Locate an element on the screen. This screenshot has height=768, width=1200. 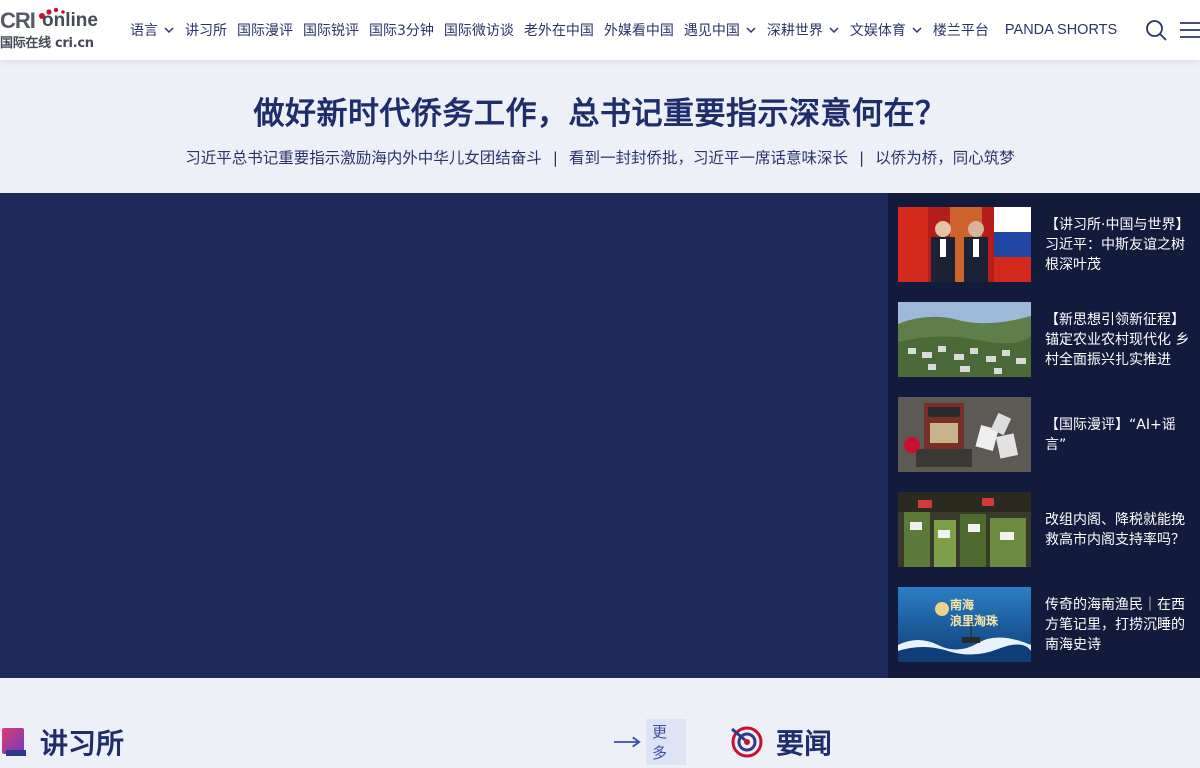
nav-item-meet-china: 遇见中国 is located at coordinates (720, 30).